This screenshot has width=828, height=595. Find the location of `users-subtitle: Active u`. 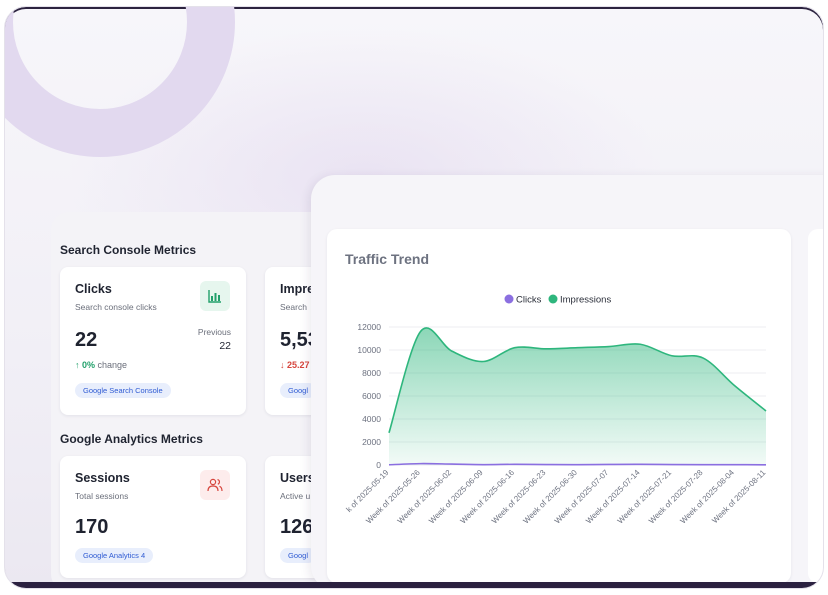

users-subtitle: Active u is located at coordinates (295, 496).